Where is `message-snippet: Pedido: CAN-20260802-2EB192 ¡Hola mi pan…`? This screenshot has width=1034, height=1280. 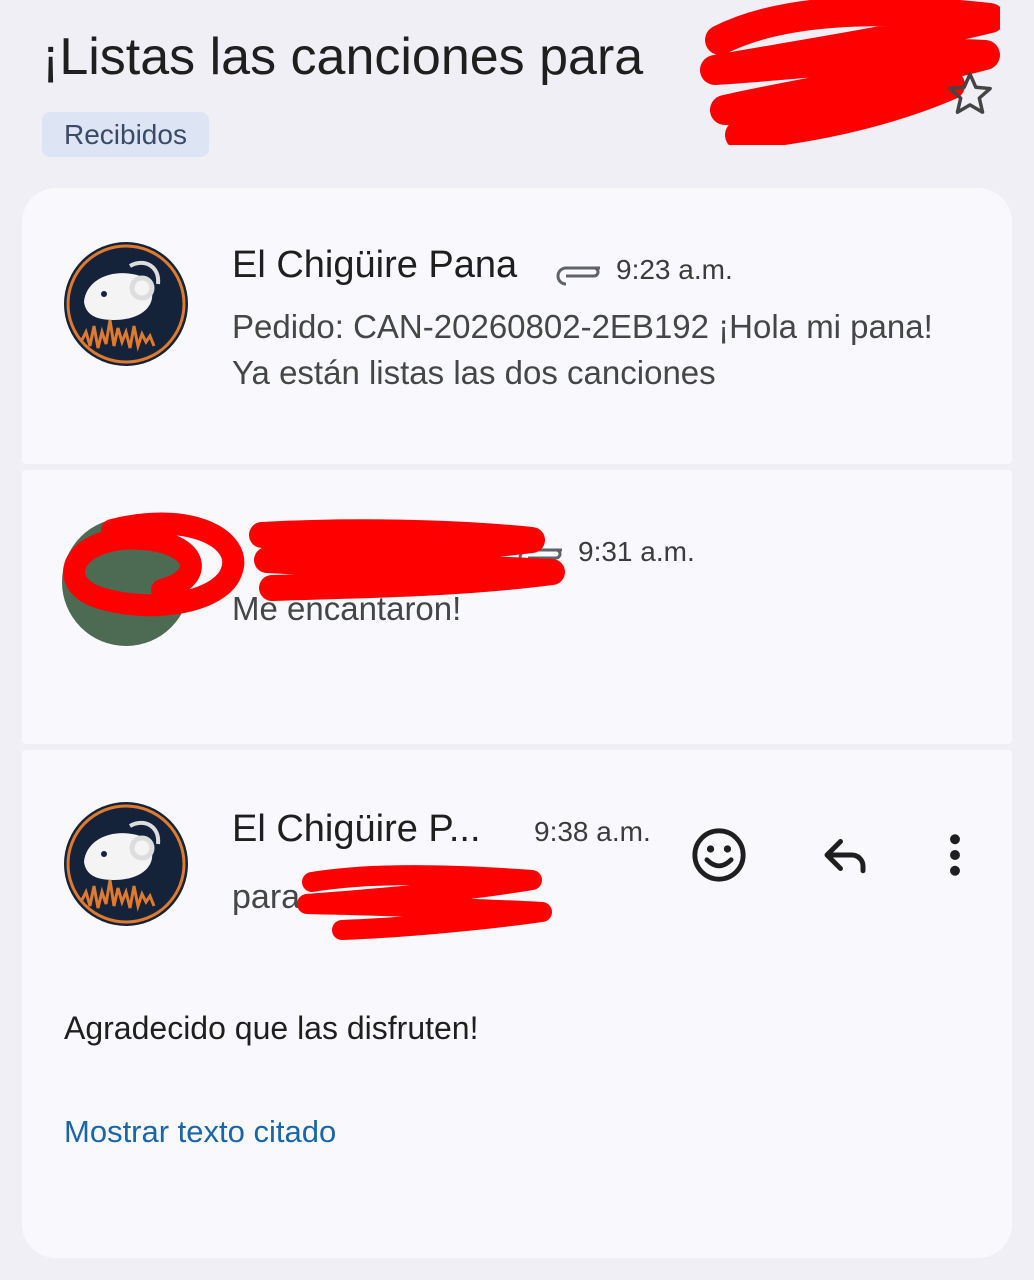 message-snippet: Pedido: CAN-20260802-2EB192 ¡Hola mi pan… is located at coordinates (582, 349).